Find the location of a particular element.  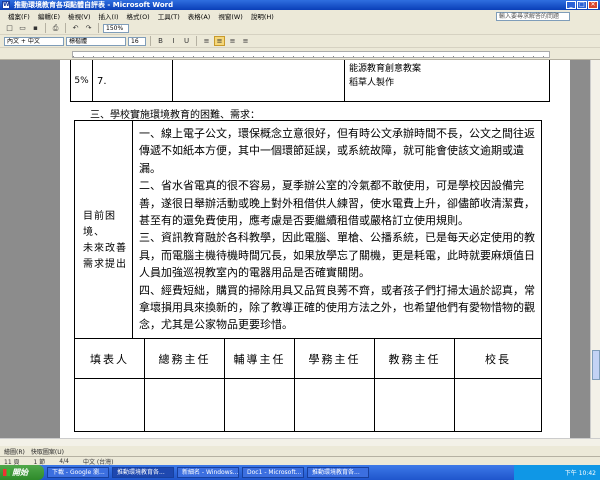

row-label-cell: 目前困境、 未來改善 需求提出 is located at coordinates (104, 230).